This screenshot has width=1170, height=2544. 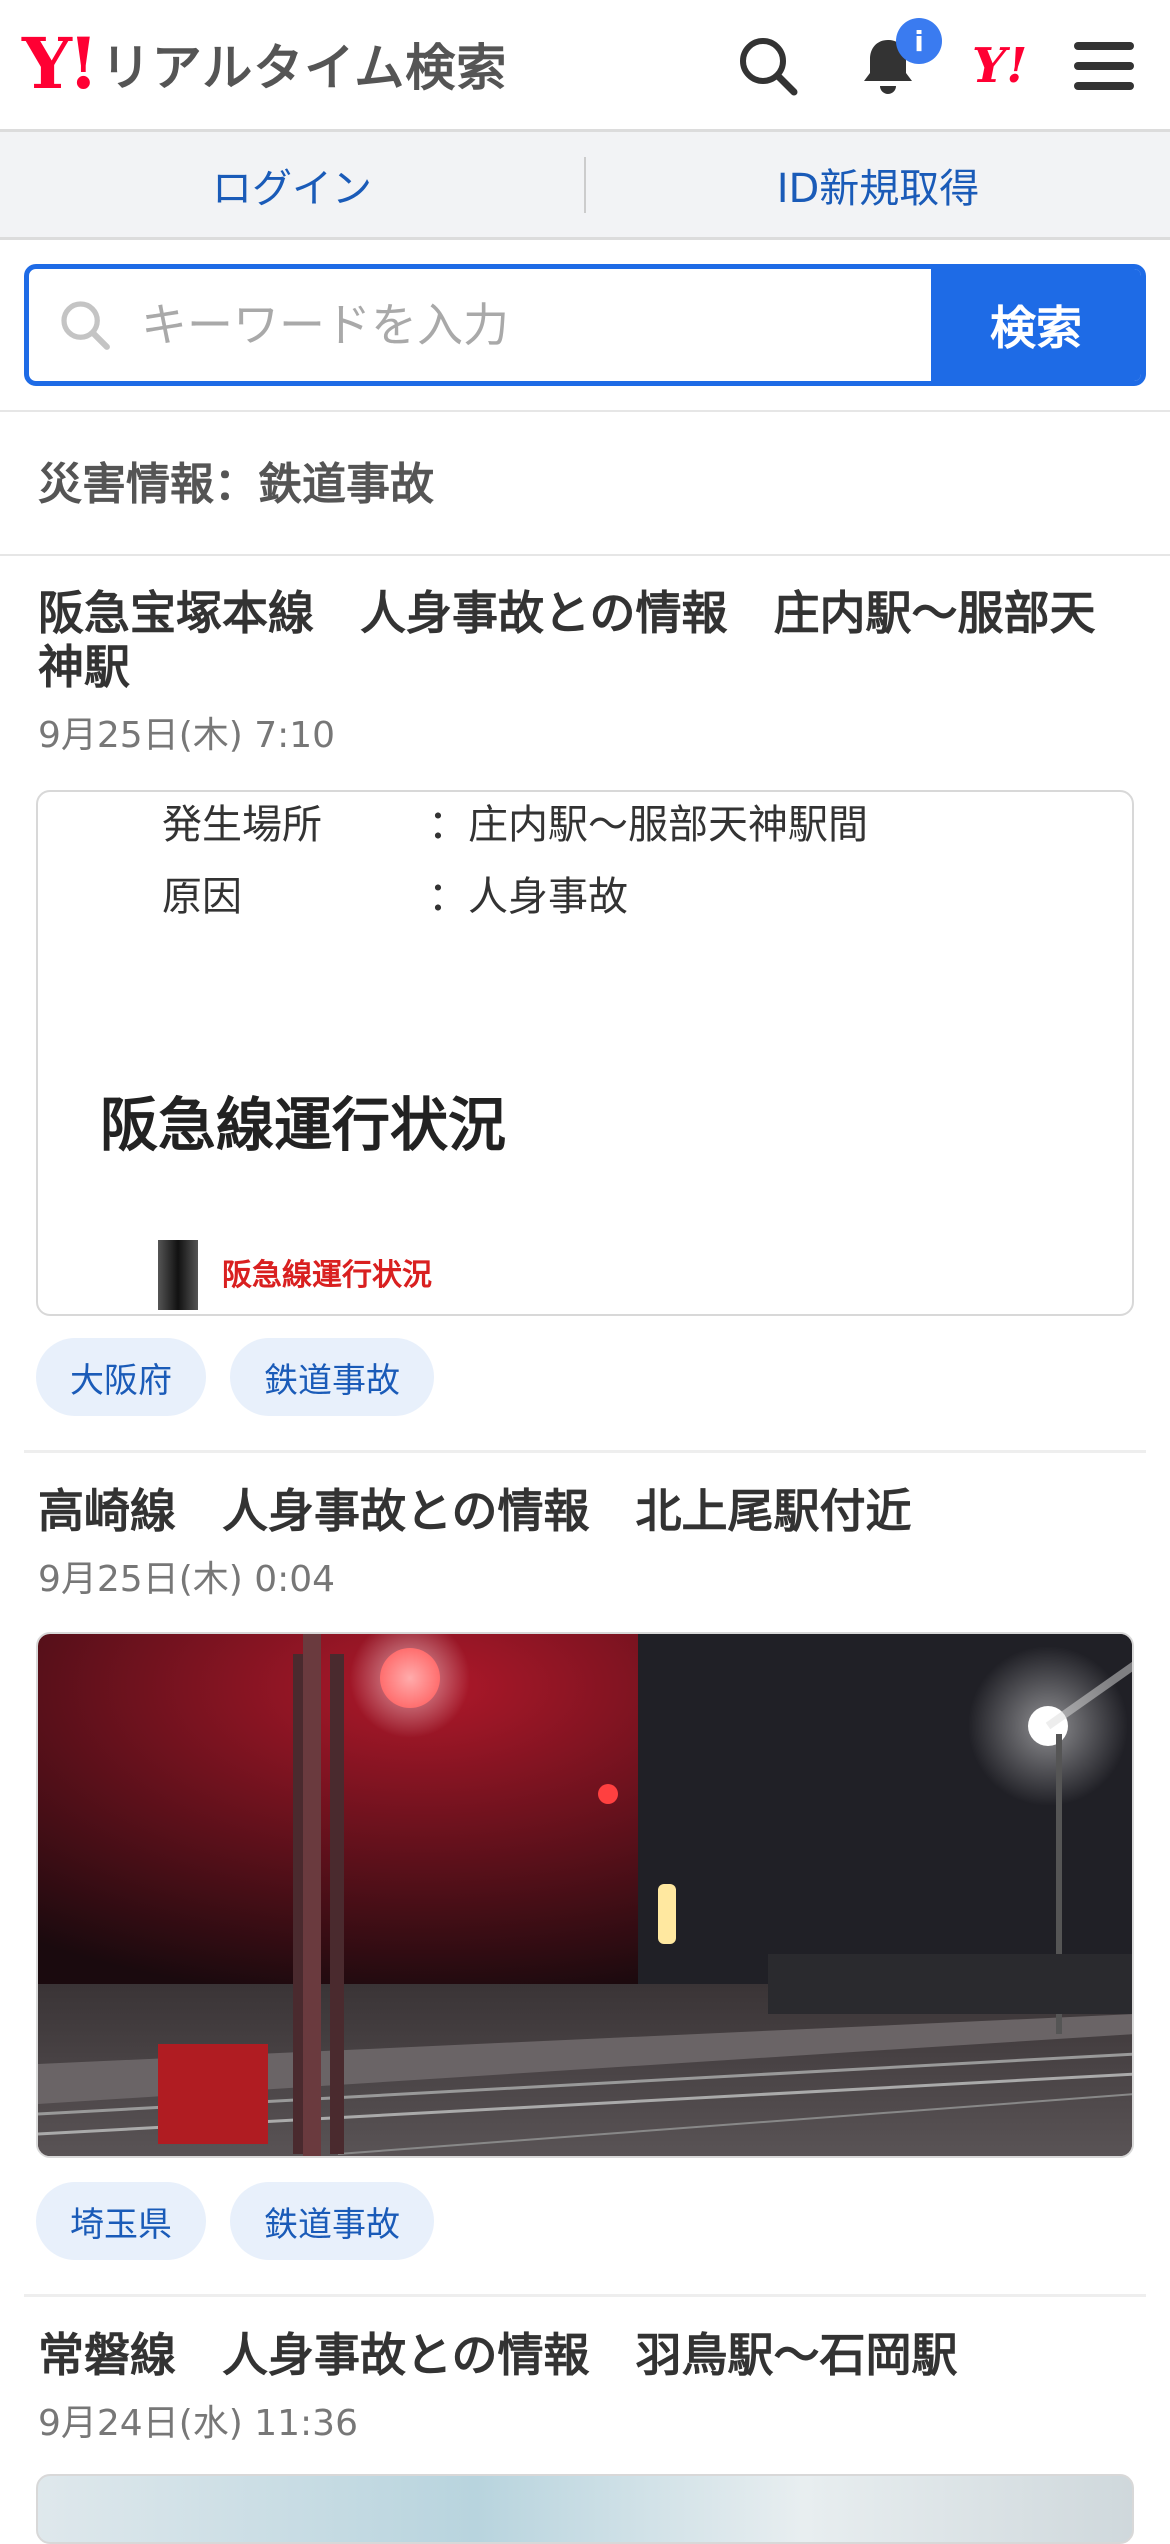 What do you see at coordinates (121, 2221) in the screenshot?
I see `tag-prefecture: 埼玉県` at bounding box center [121, 2221].